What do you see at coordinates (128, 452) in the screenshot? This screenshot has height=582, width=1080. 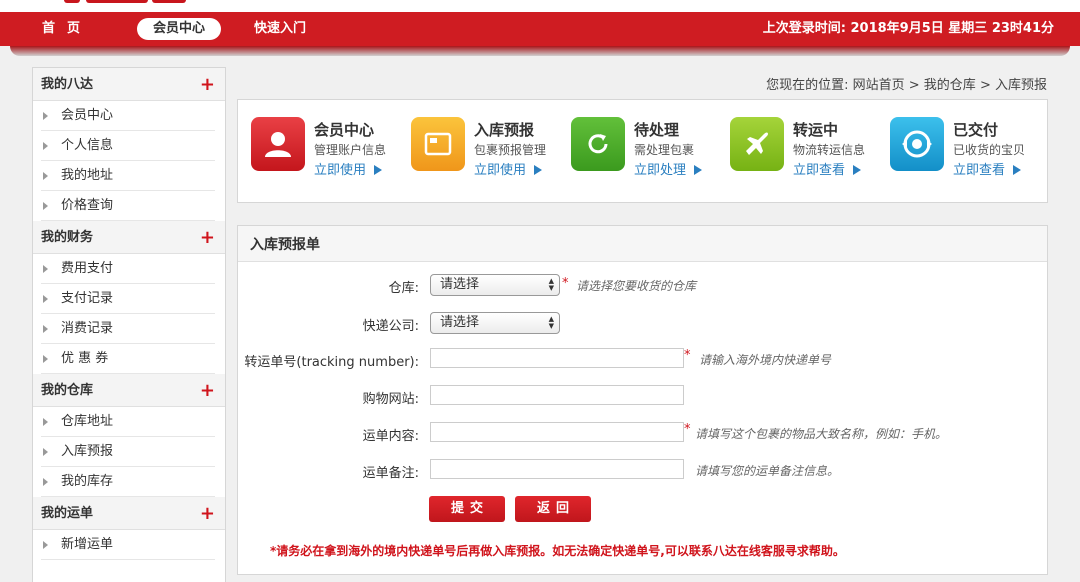 I see `sidebar-item-inbound-forecast: 入库预报` at bounding box center [128, 452].